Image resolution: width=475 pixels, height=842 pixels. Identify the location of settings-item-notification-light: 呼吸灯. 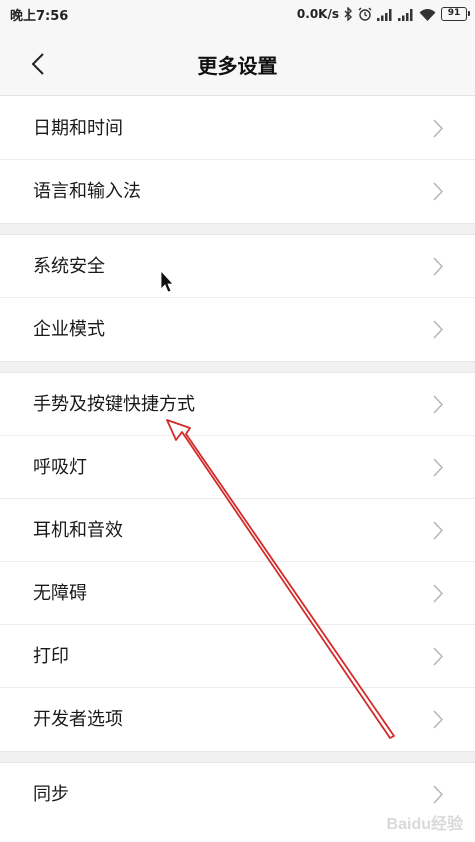
(237, 467).